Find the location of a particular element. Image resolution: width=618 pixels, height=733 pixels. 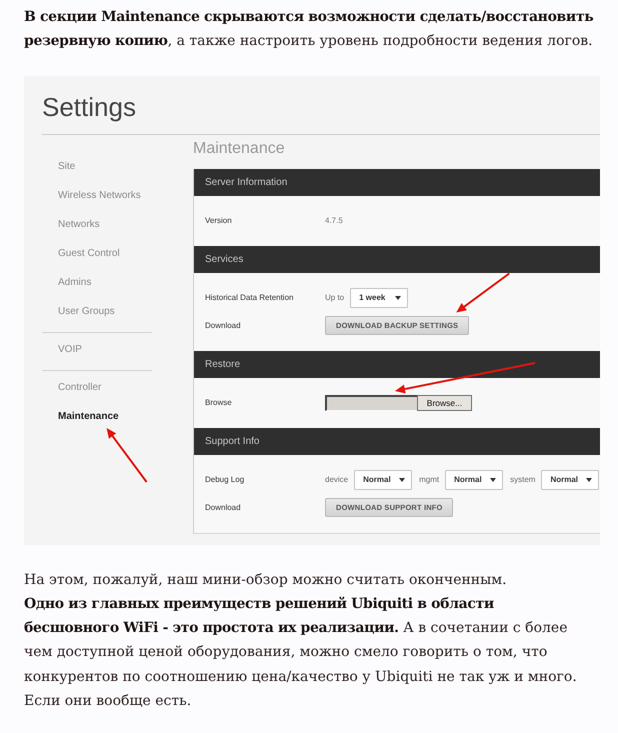

settings-title: Settings is located at coordinates (89, 107).